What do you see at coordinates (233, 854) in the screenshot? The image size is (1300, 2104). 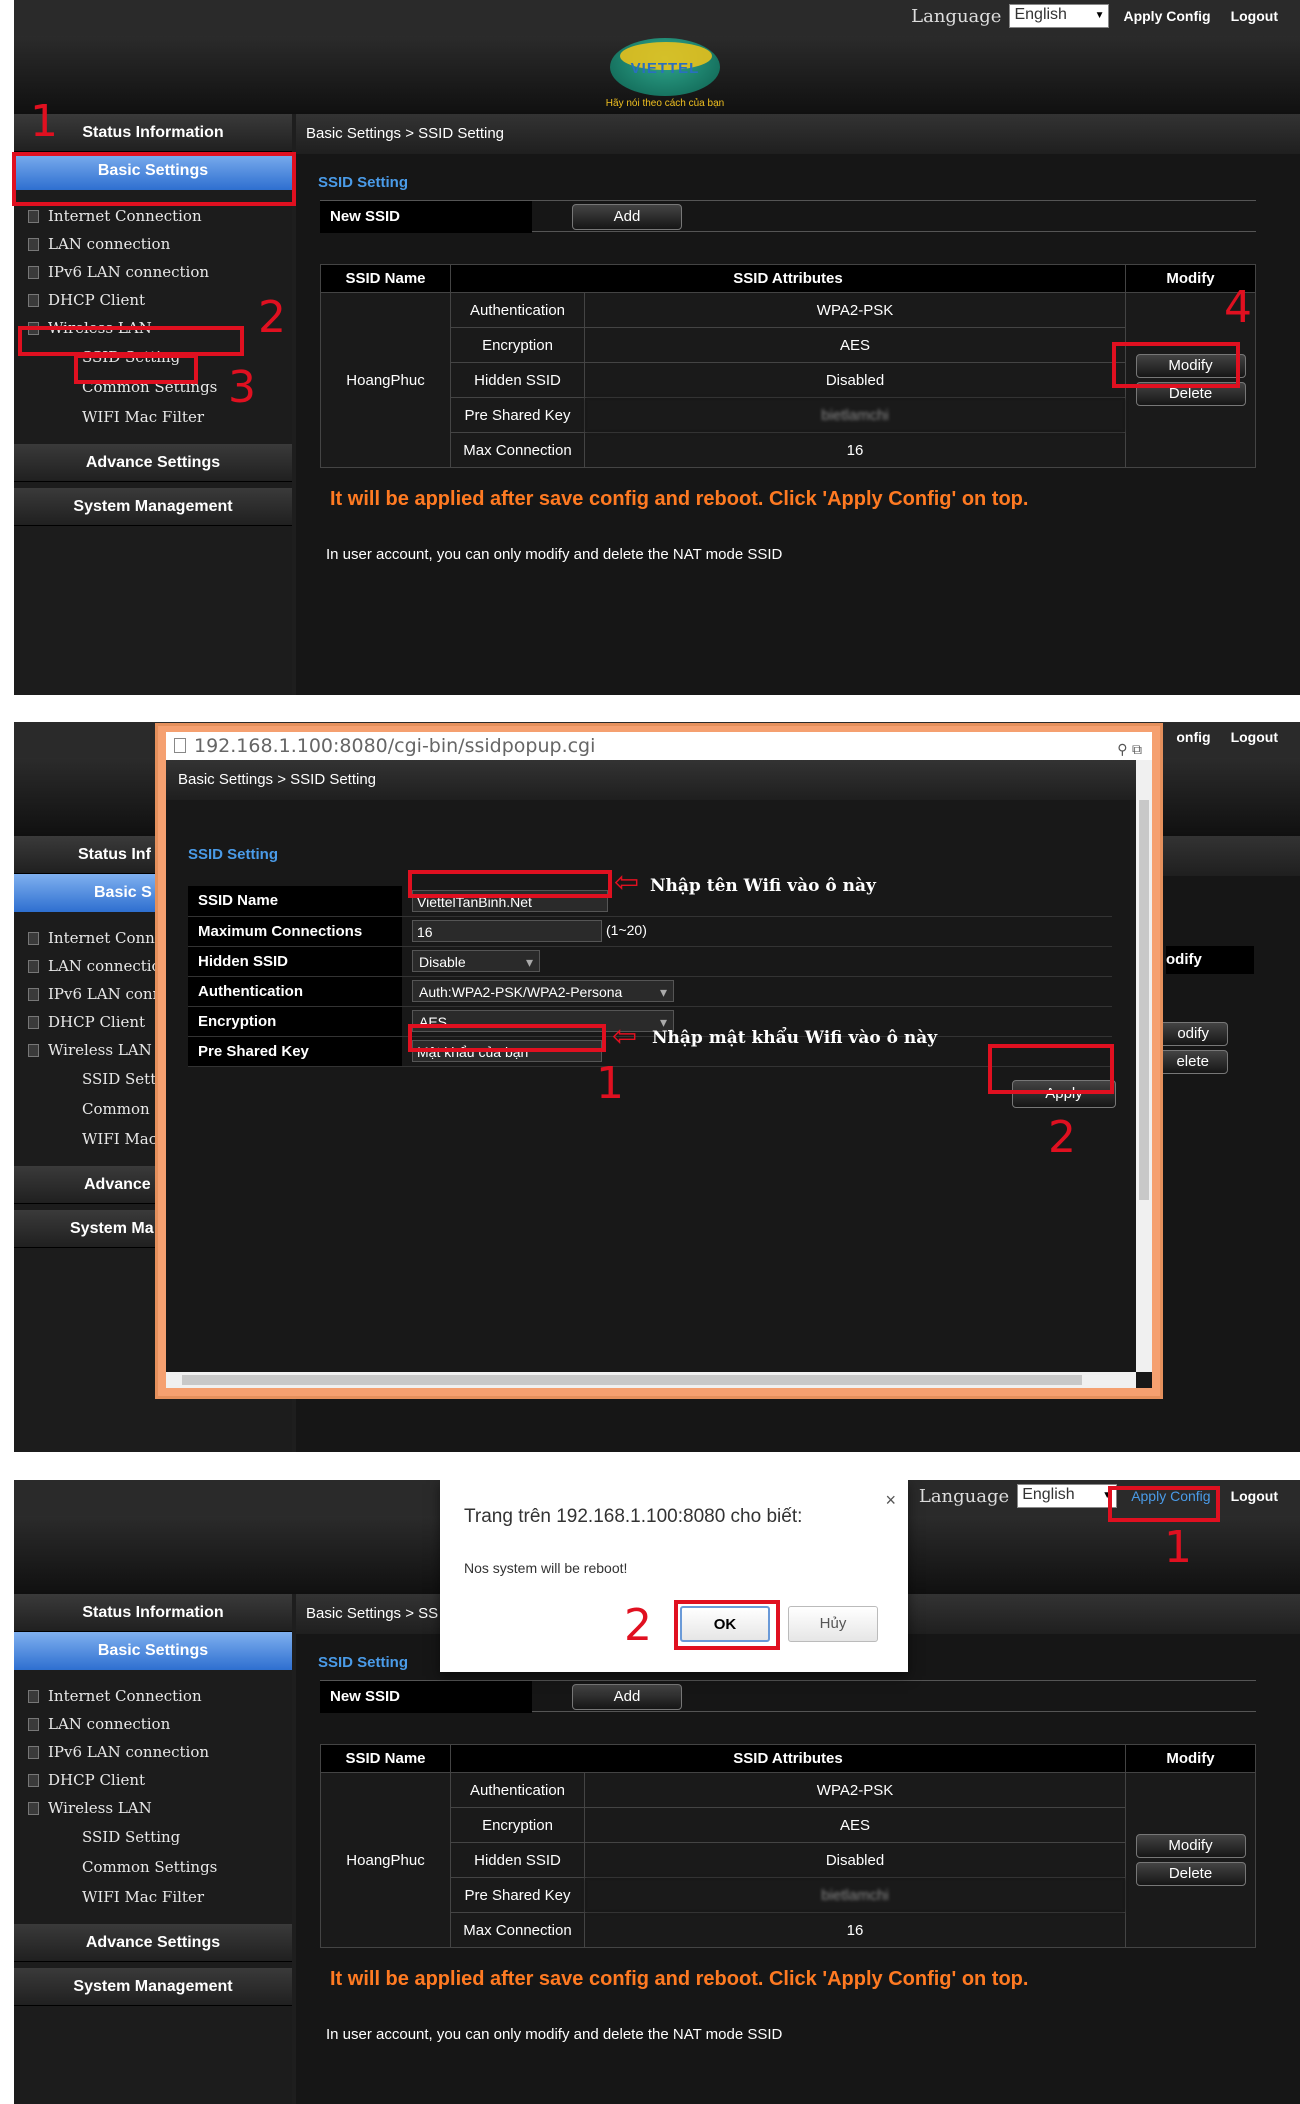 I see `popup-section-title: SSID Setting` at bounding box center [233, 854].